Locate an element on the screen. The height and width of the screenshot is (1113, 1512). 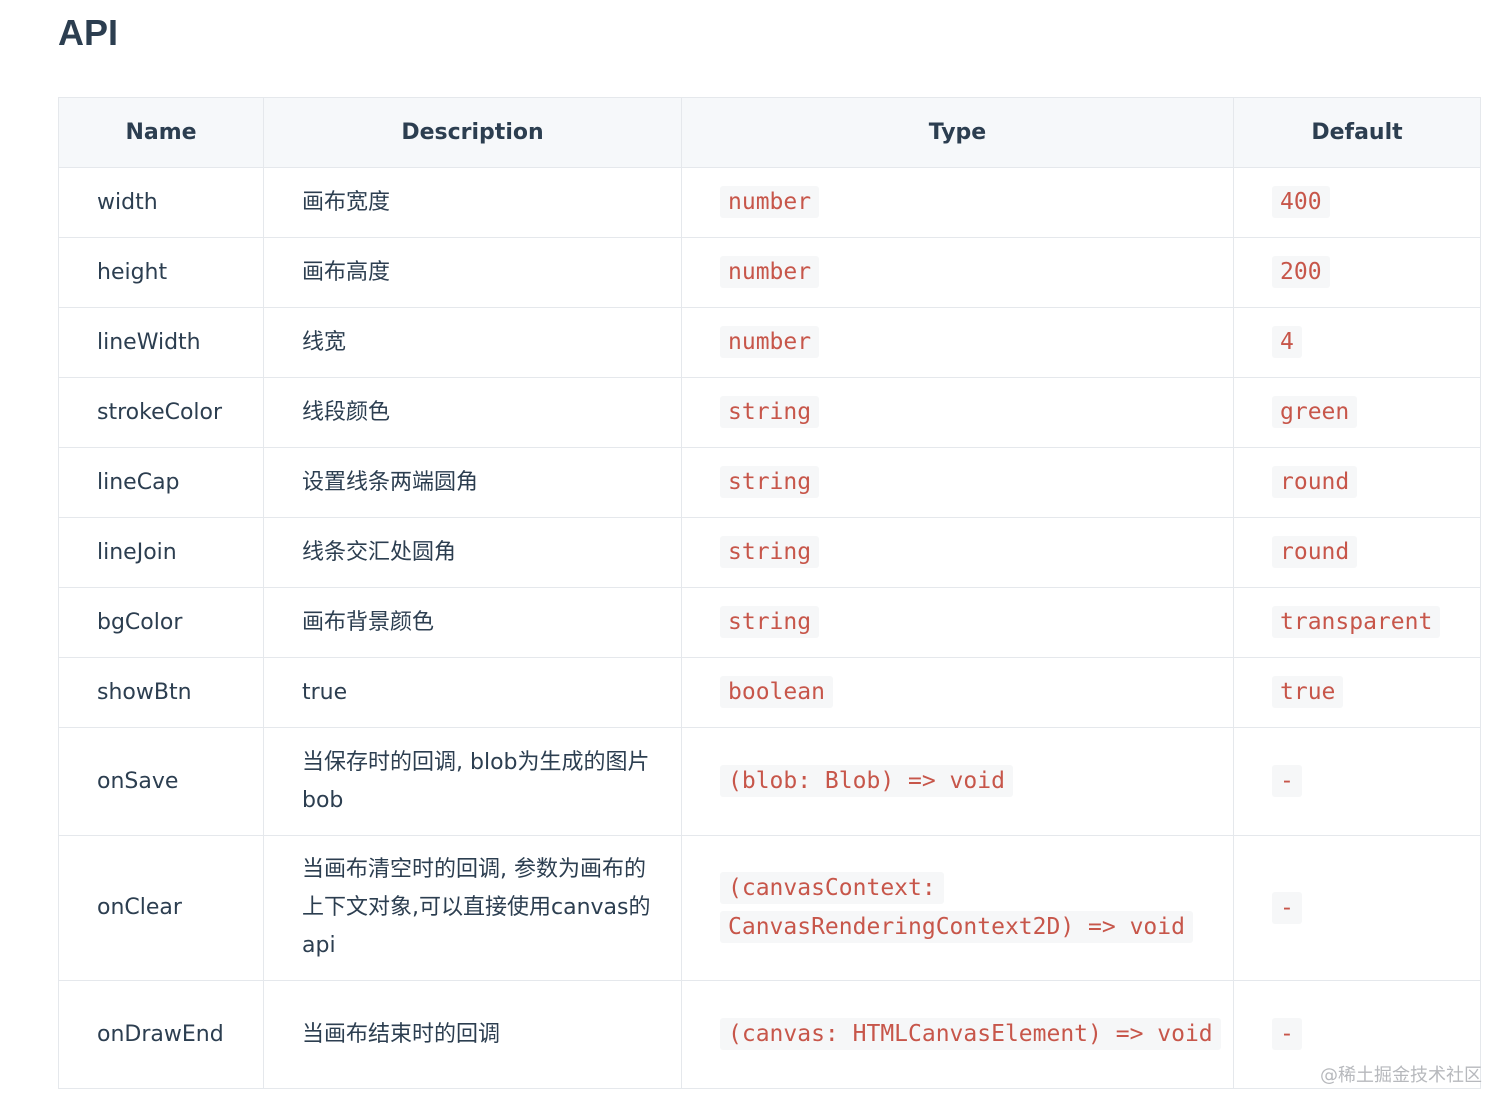
prop-type: (blob: Blob) => void is located at coordinates (866, 781).